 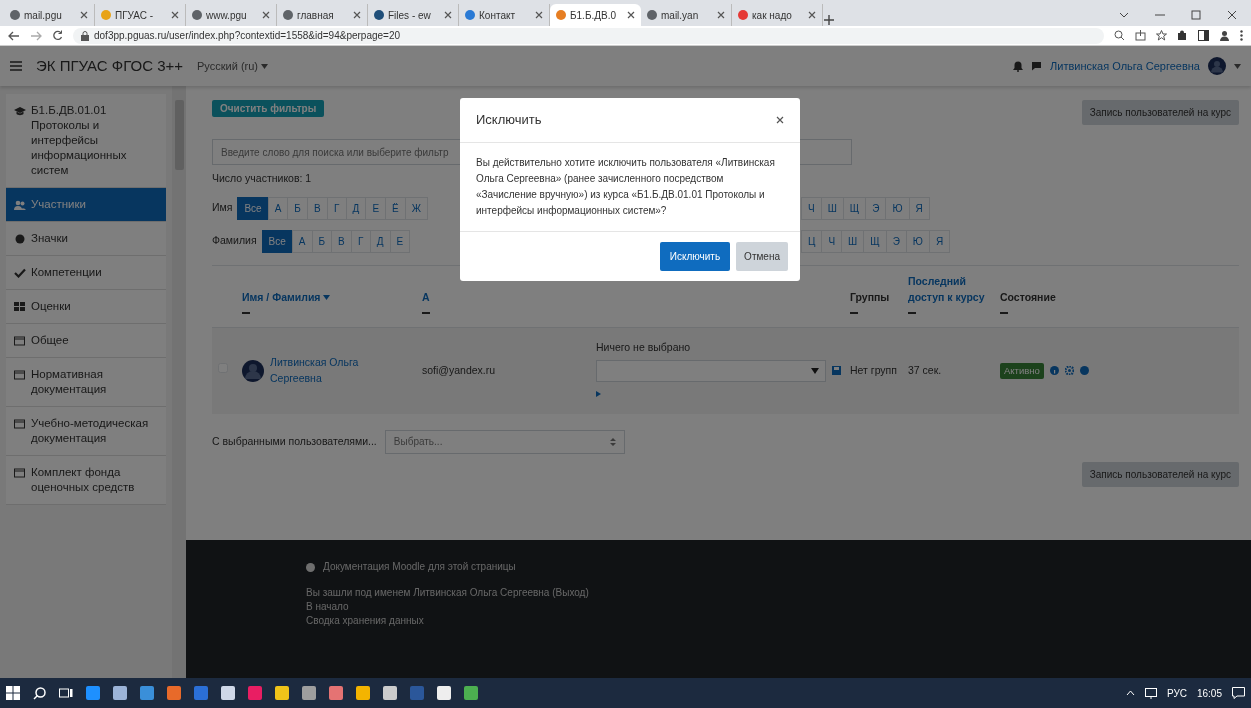 What do you see at coordinates (680, 15) in the screenshot?
I see `tab-title: mail.yan` at bounding box center [680, 15].